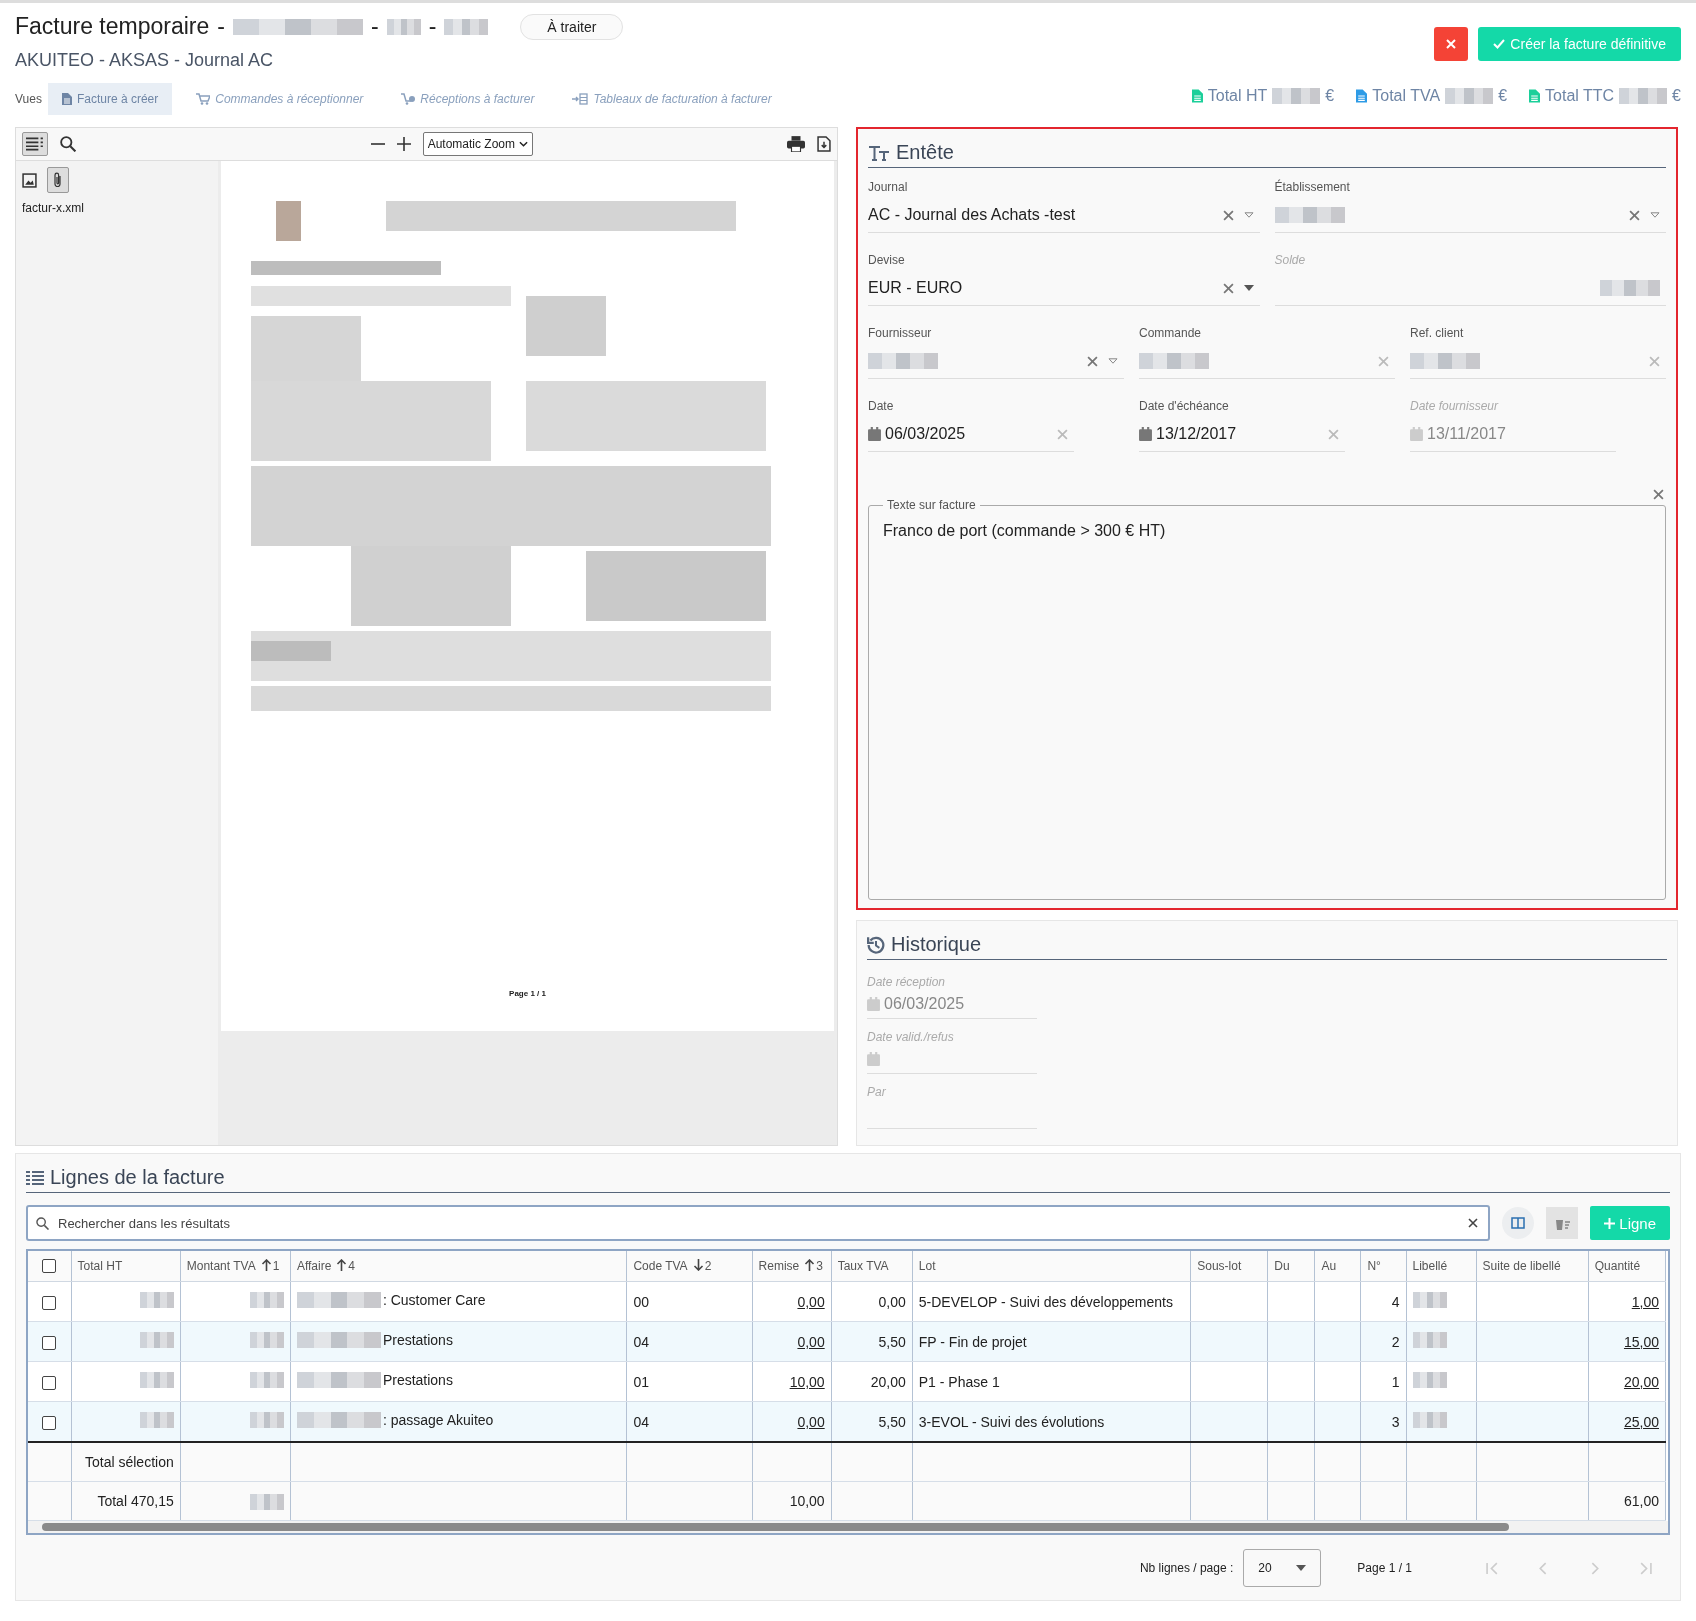  Describe the element at coordinates (403, 144) in the screenshot. I see `zoom-in-icon` at that location.